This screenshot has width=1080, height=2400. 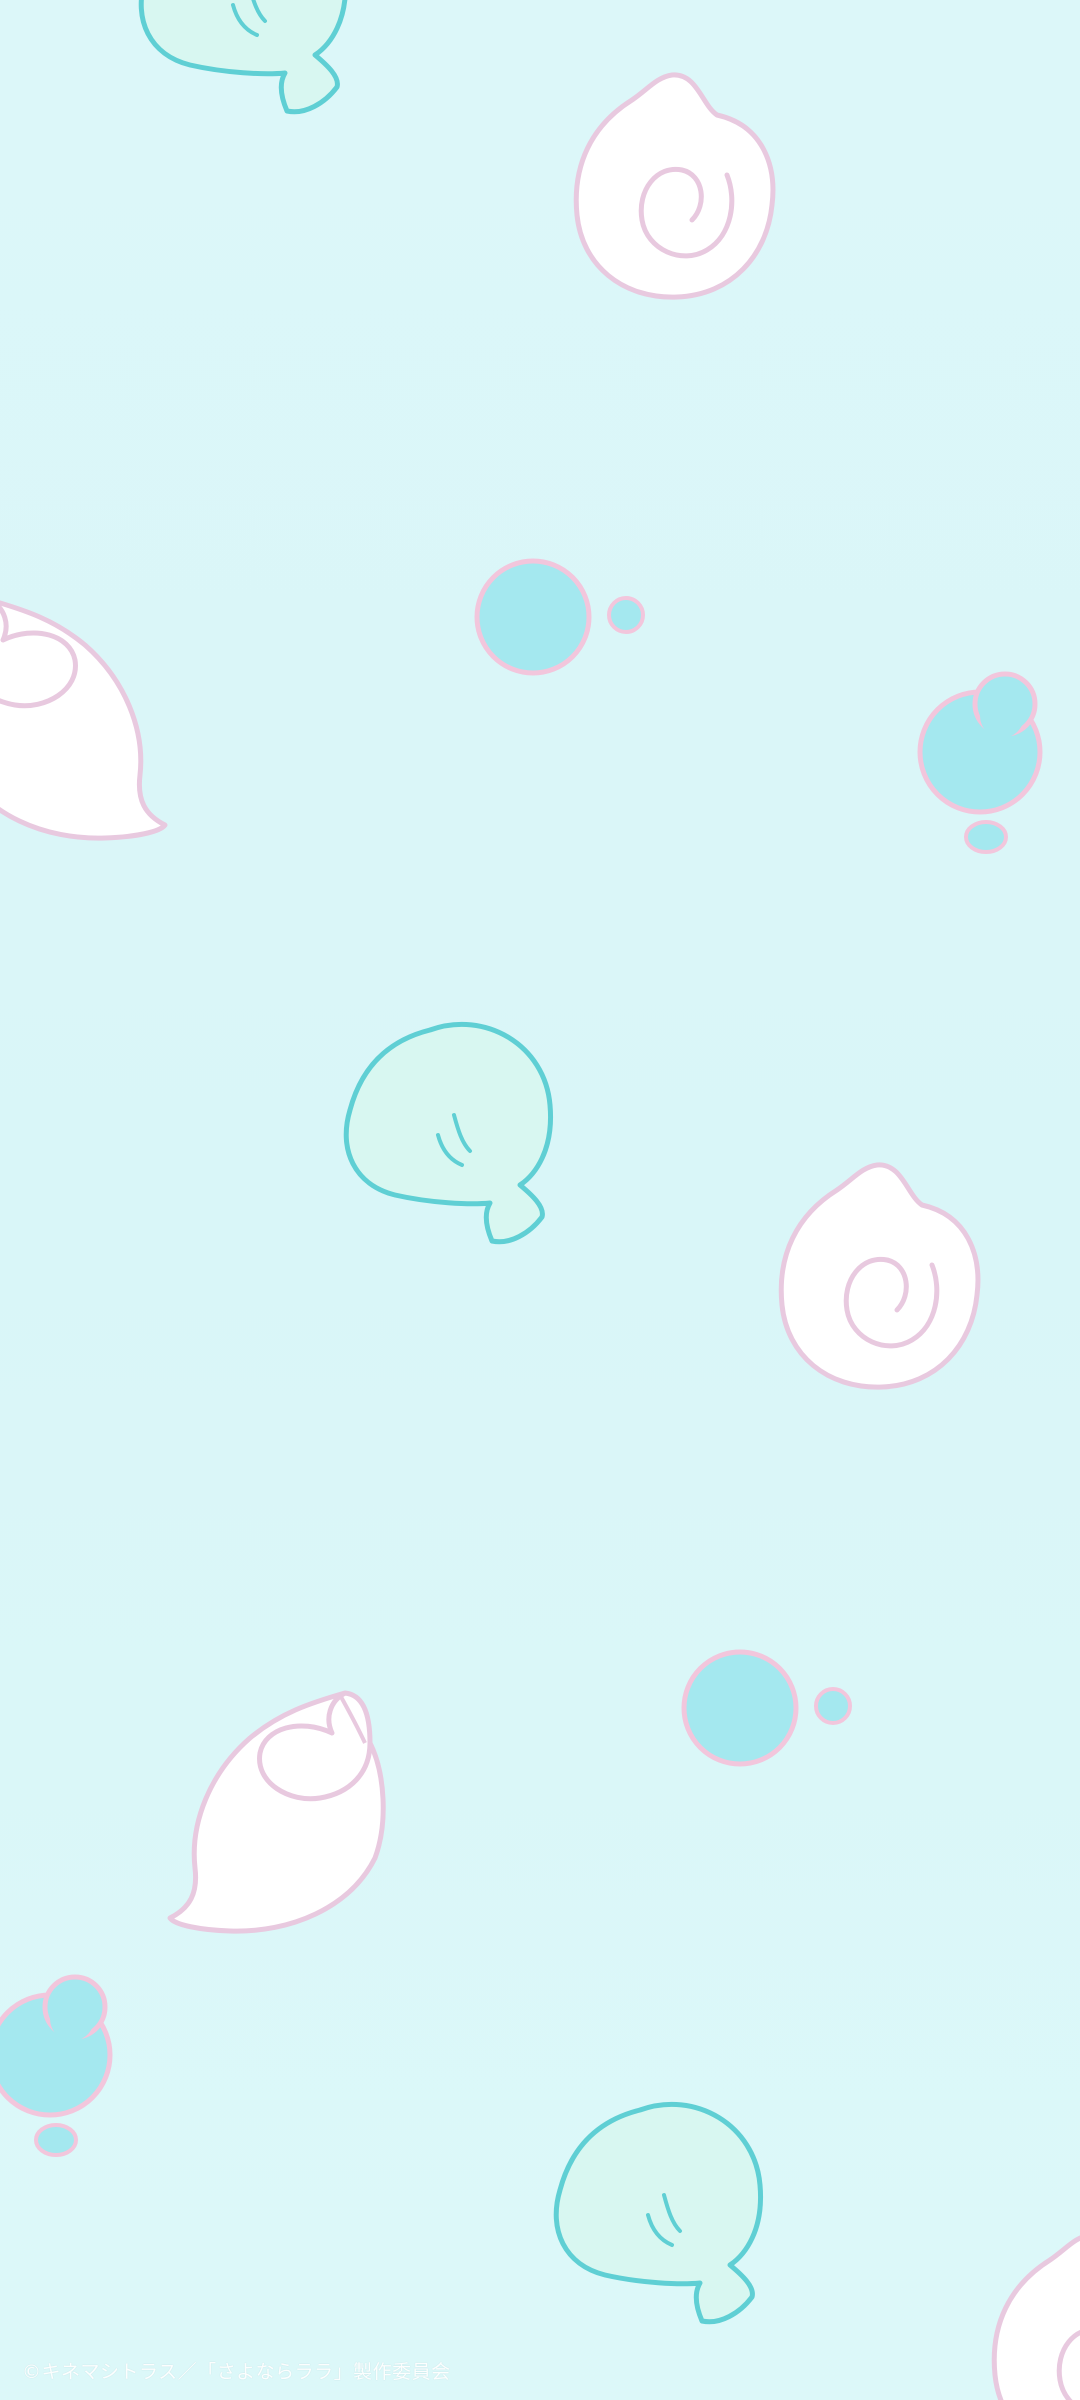 What do you see at coordinates (236, 2372) in the screenshot?
I see `copyright-notice: ©キネマシトラス／「さよならララ」製作委員会` at bounding box center [236, 2372].